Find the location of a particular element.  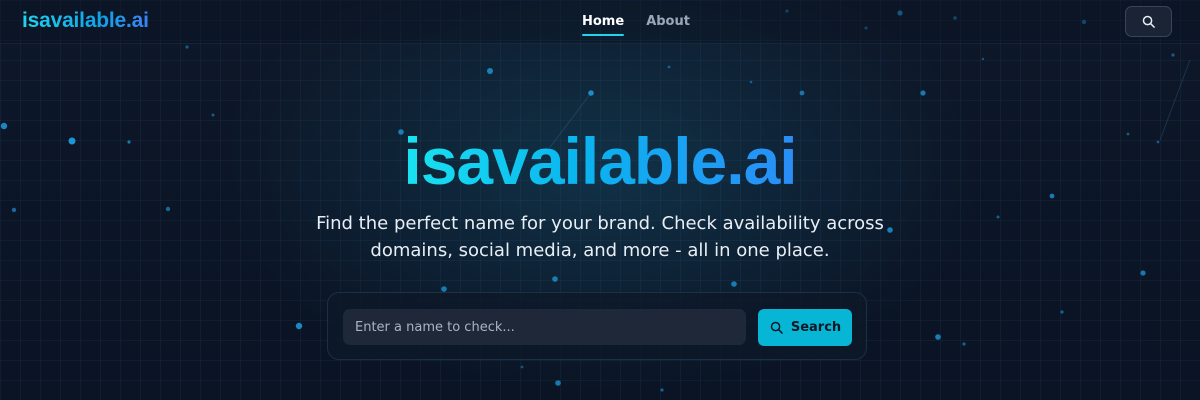

search-button: Search is located at coordinates (805, 327).